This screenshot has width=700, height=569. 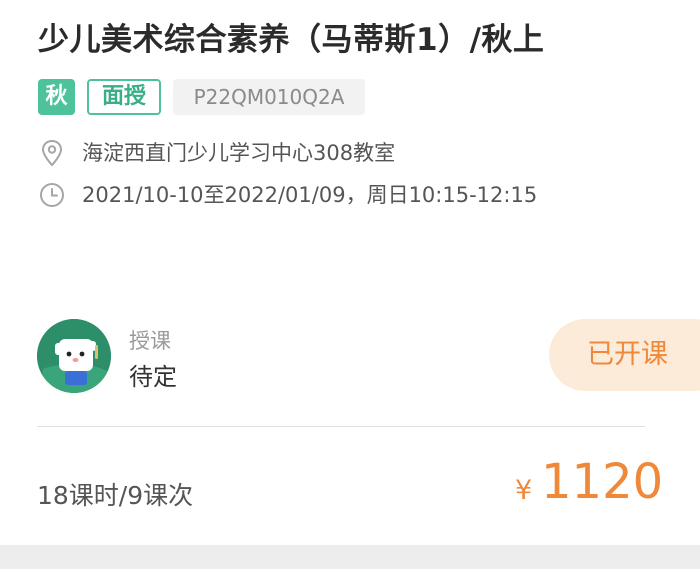 What do you see at coordinates (239, 153) in the screenshot?
I see `location-text: 海淀西直门少儿学习中心308教室` at bounding box center [239, 153].